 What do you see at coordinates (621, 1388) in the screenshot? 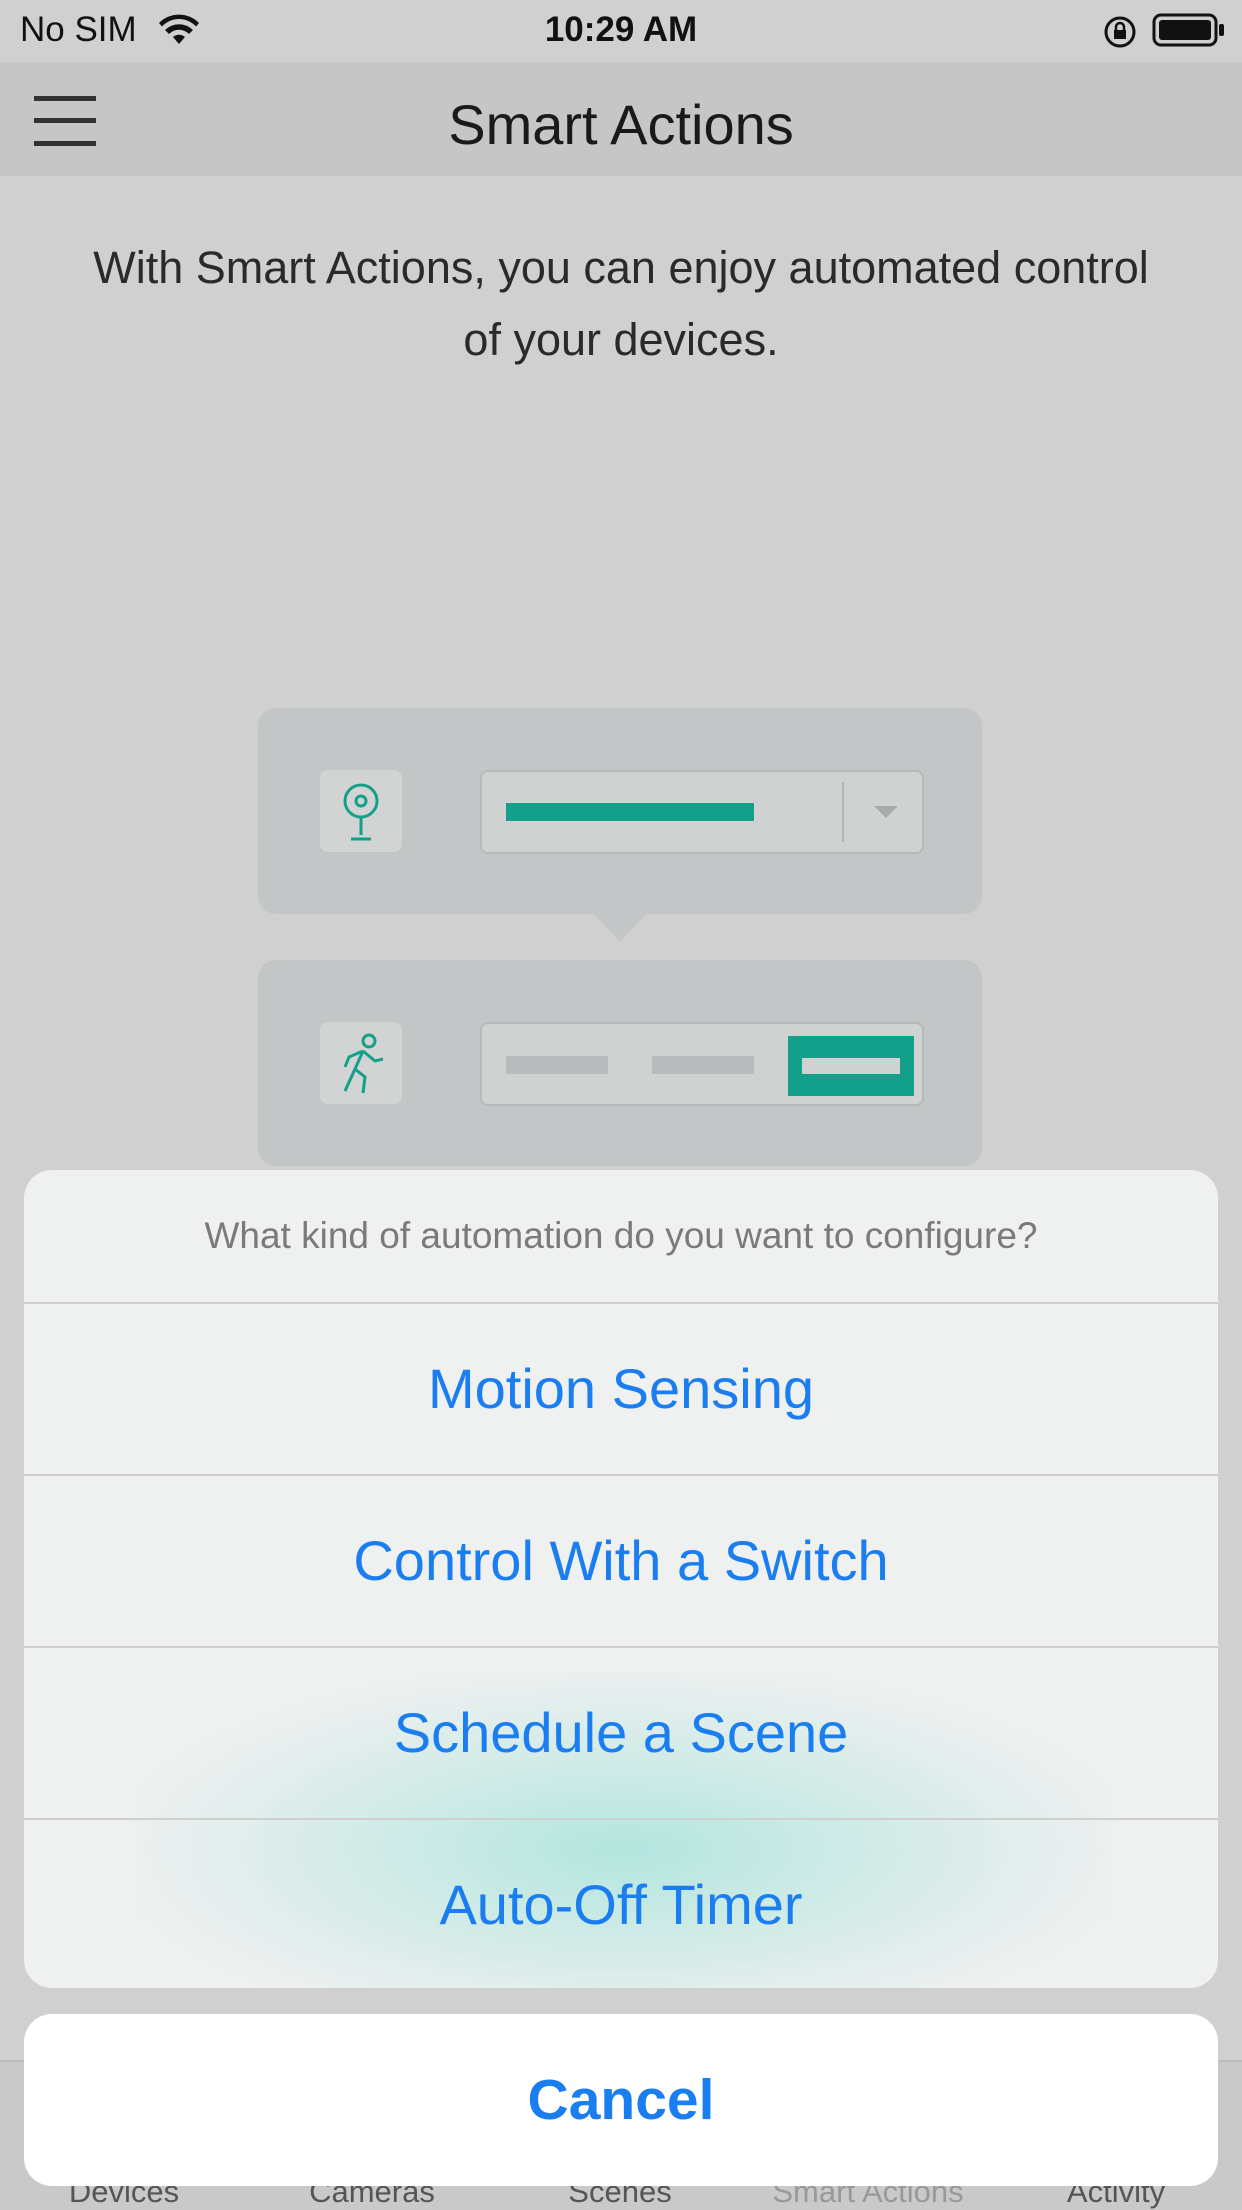
I see `option-motion-sensing: Motion Sensing` at bounding box center [621, 1388].